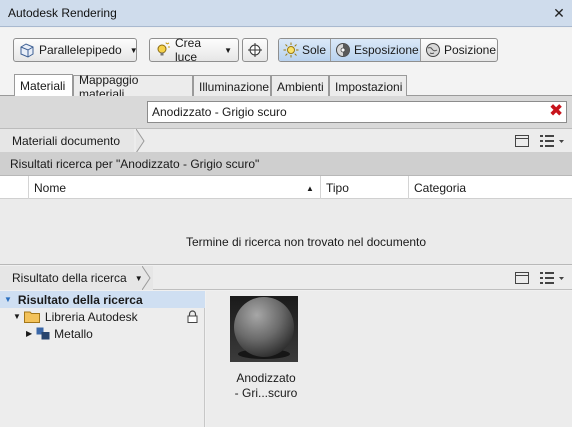  I want to click on material-caption: Anodizzato - Gri...scuro, so click(266, 386).